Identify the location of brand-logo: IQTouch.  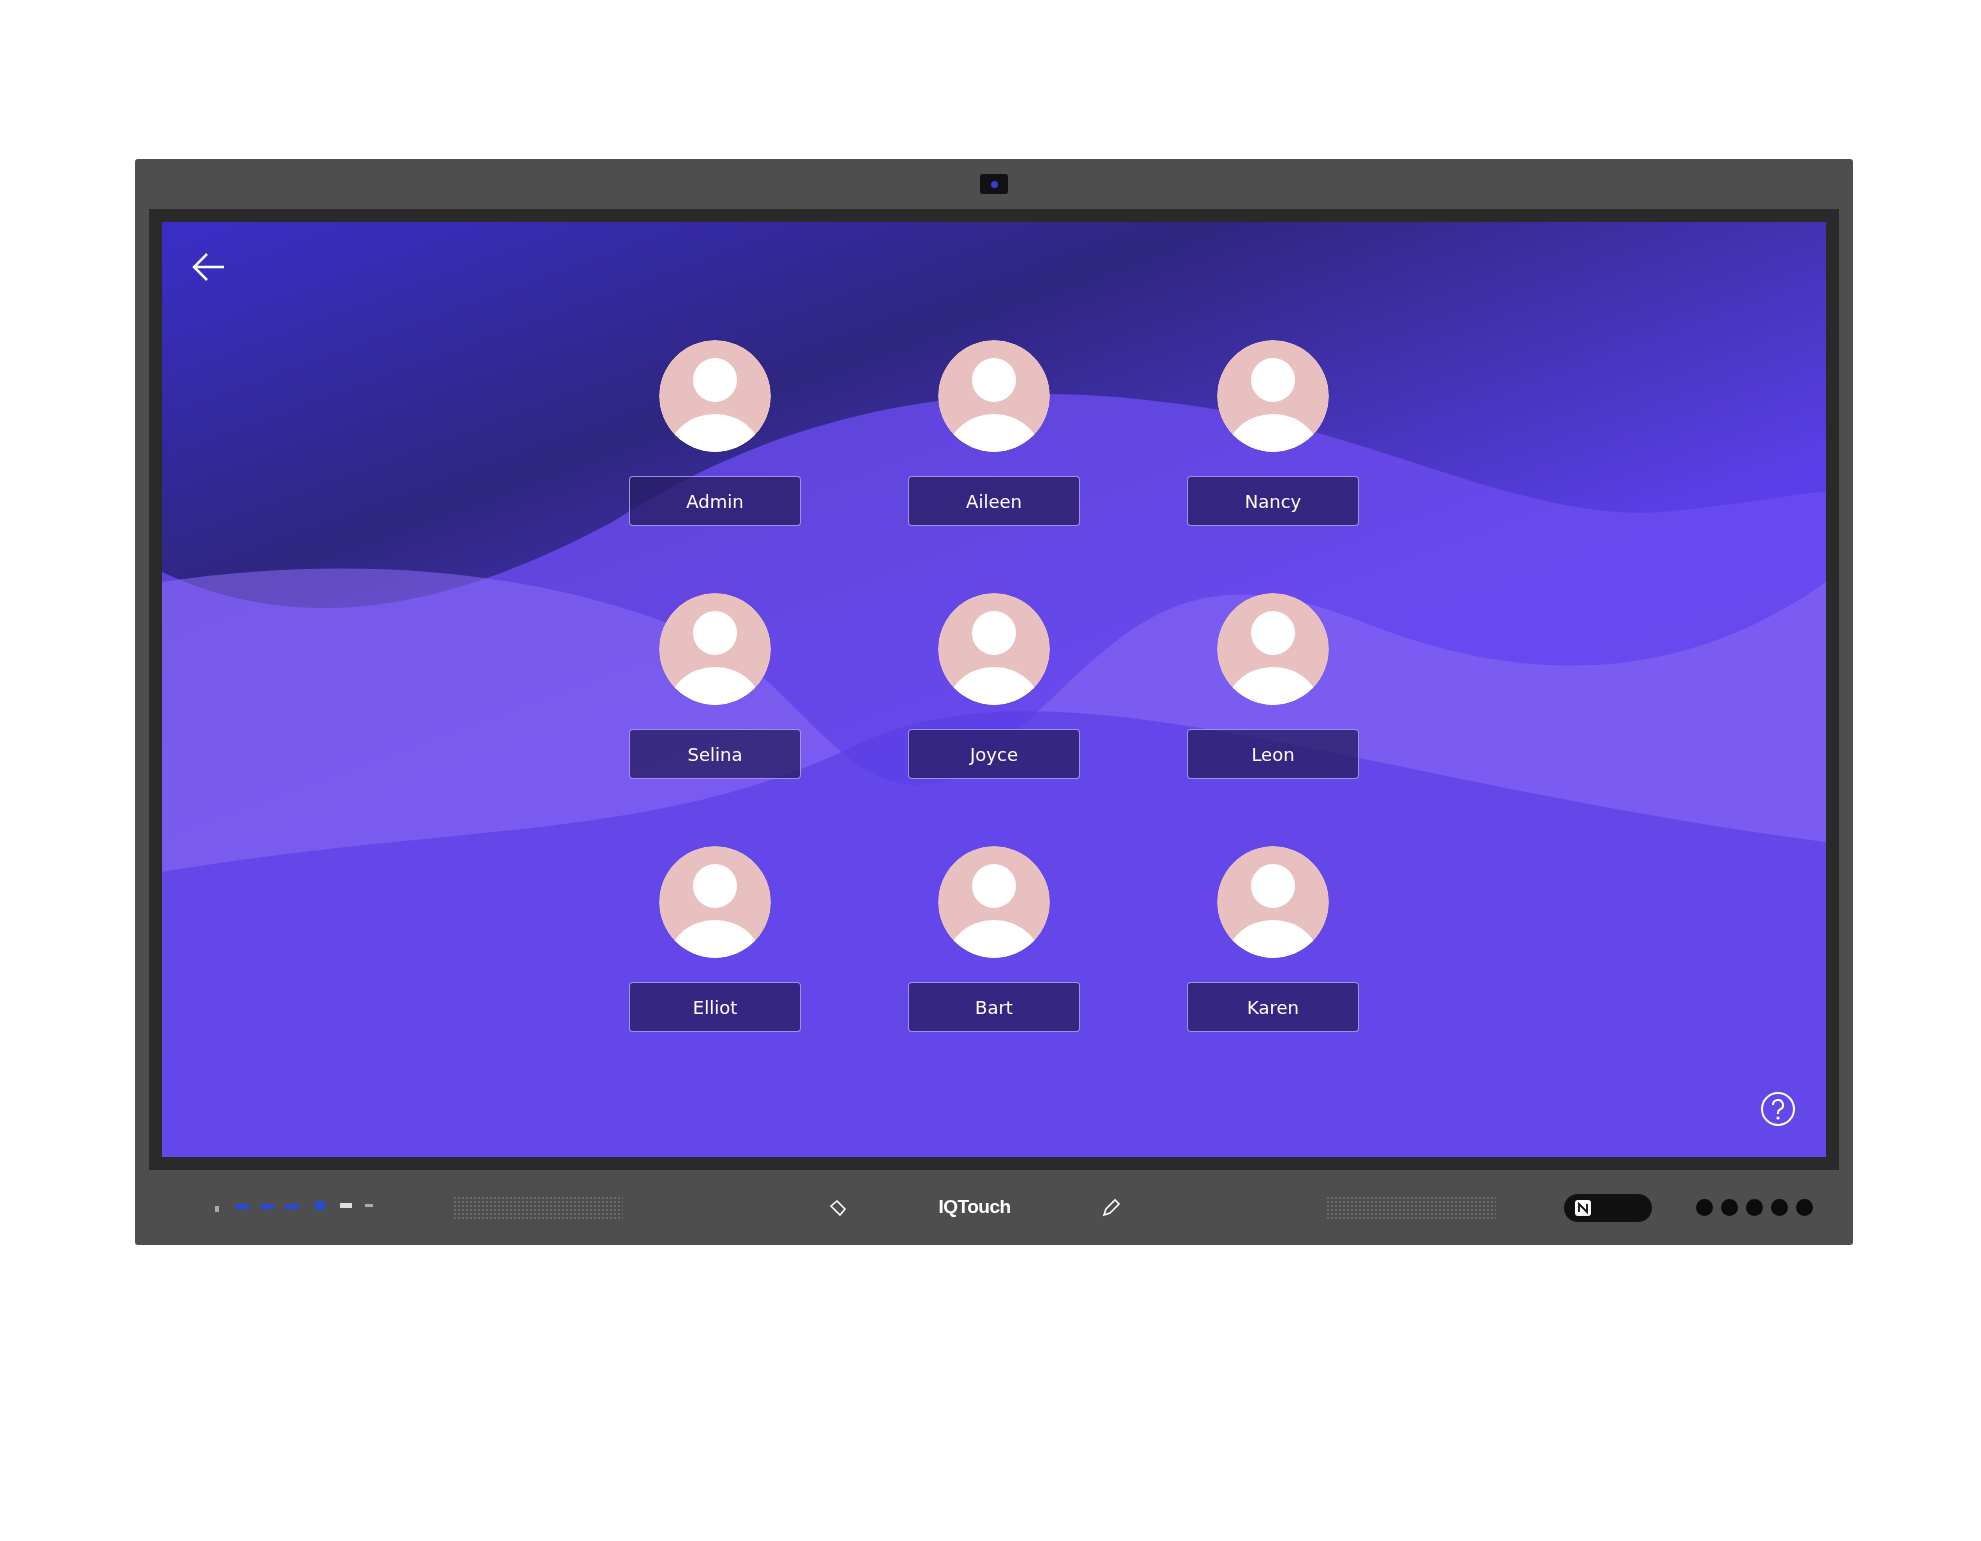
(974, 1207).